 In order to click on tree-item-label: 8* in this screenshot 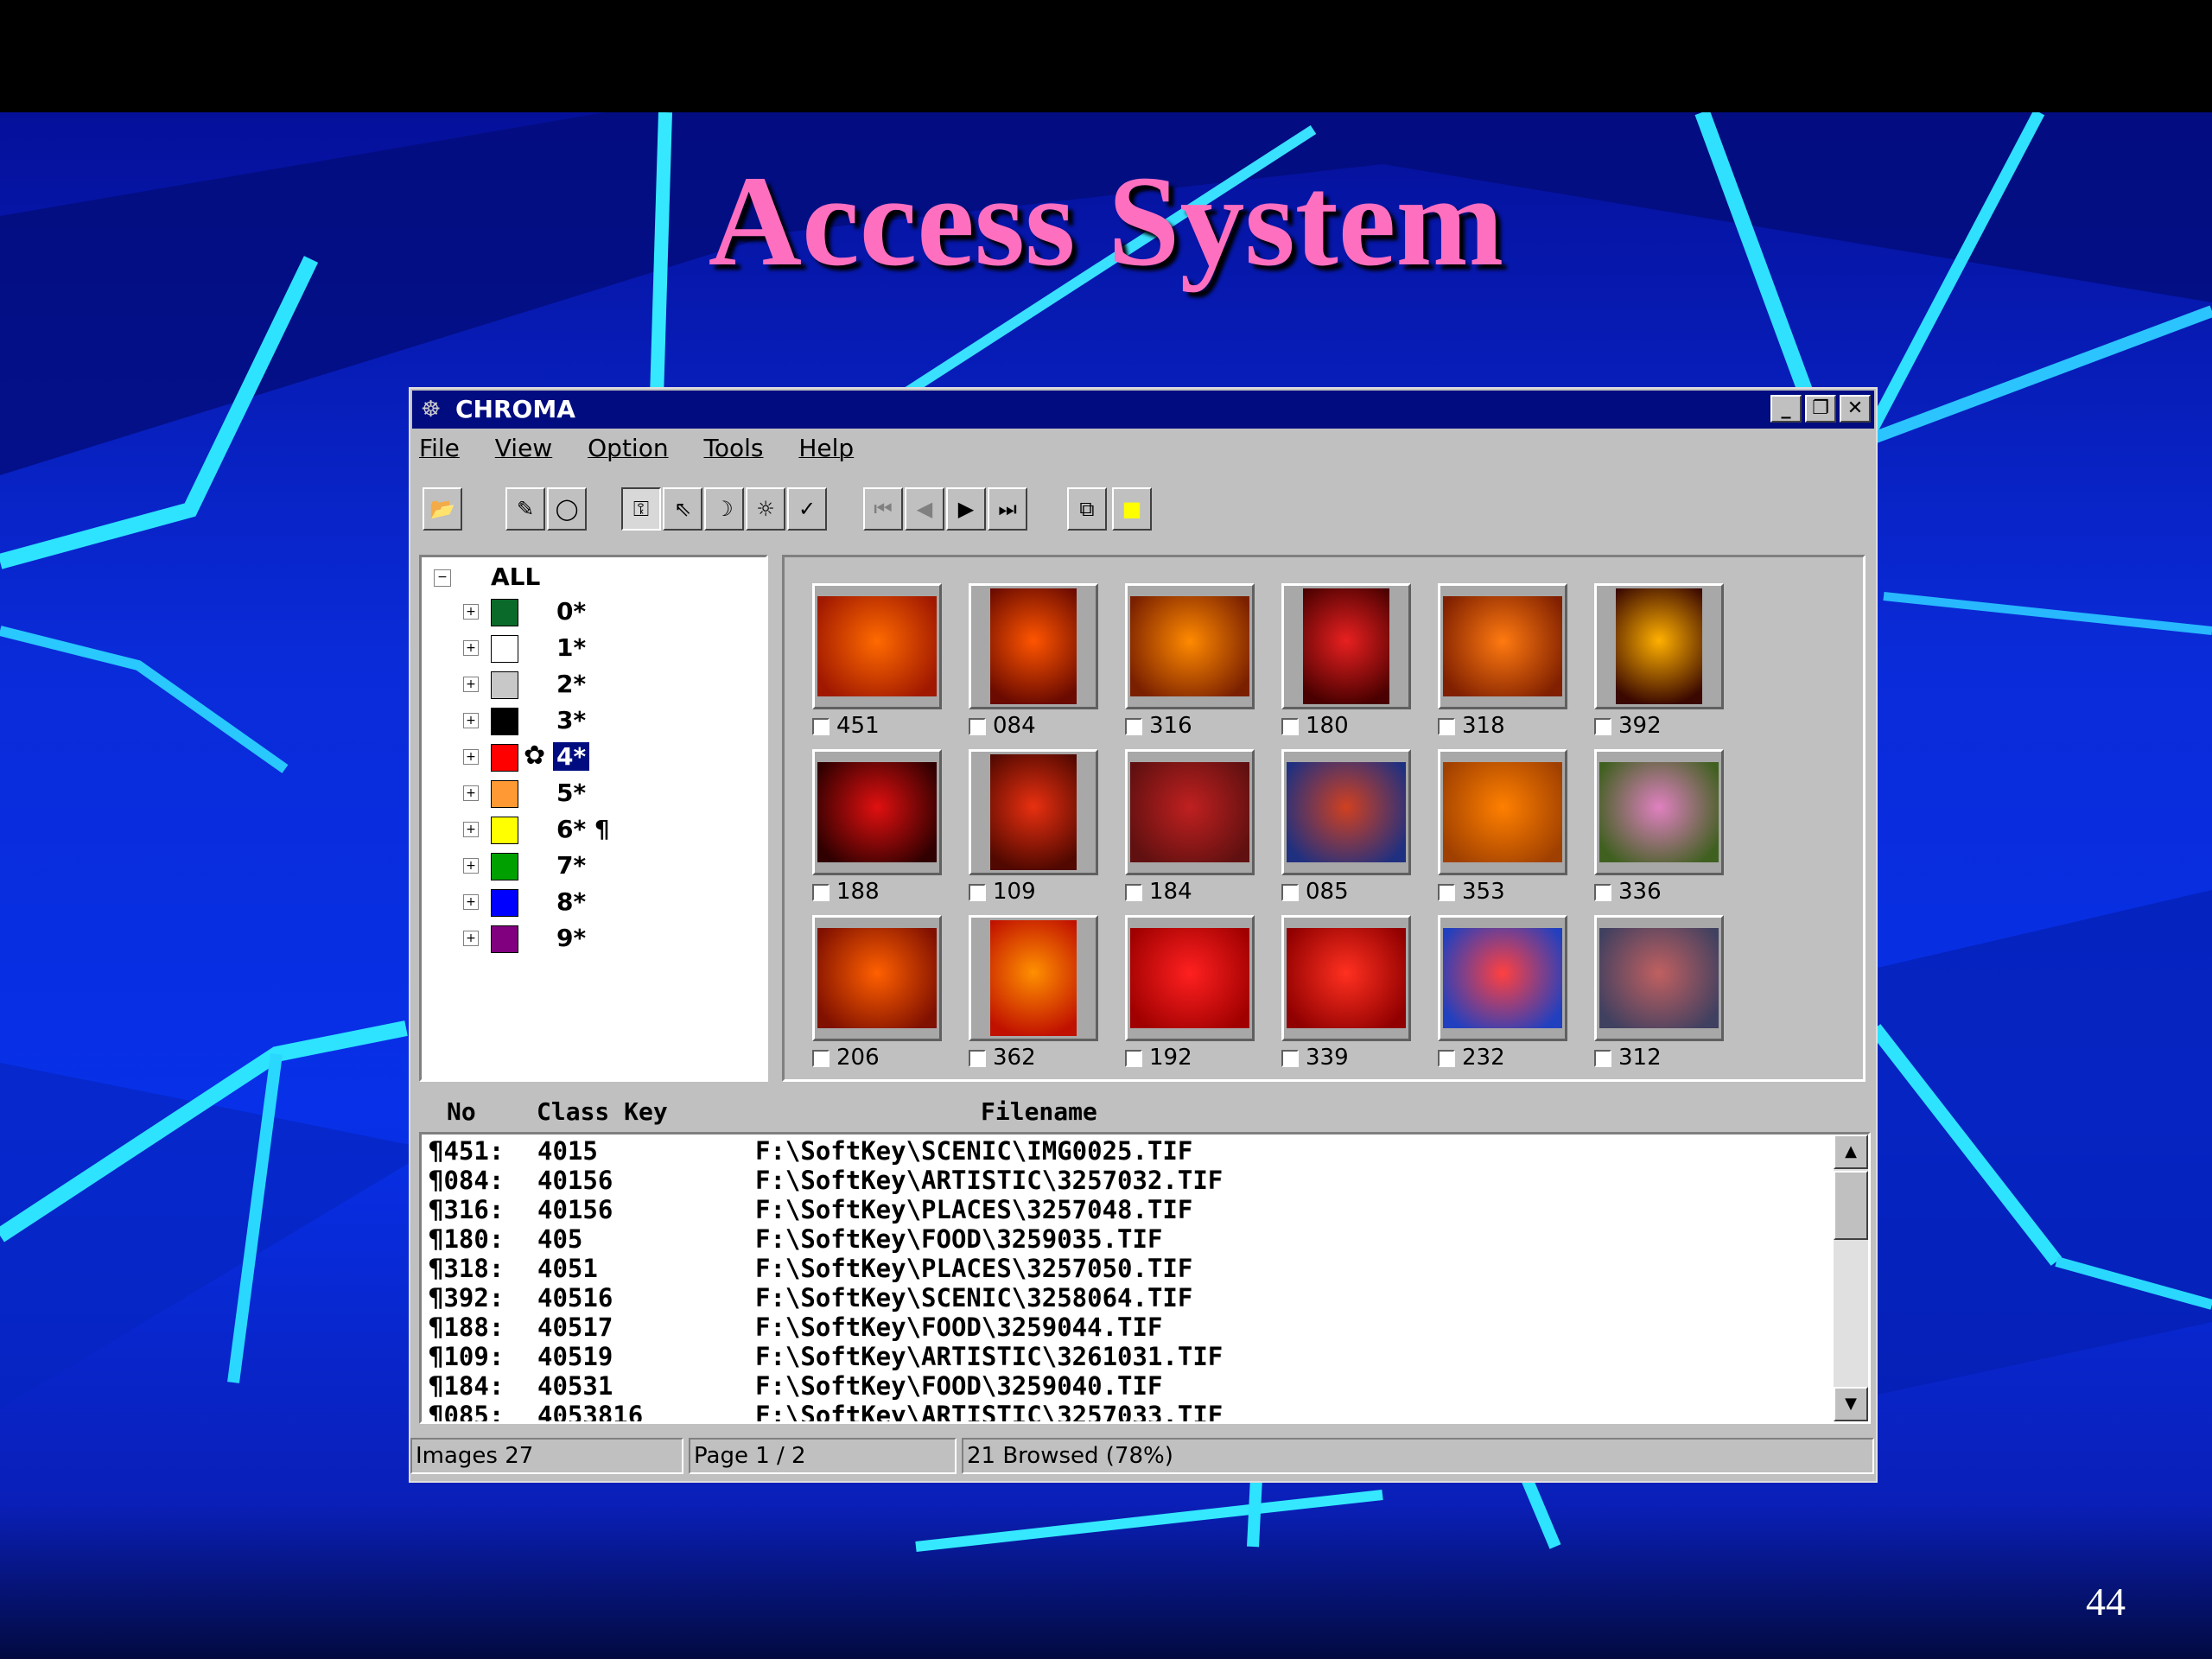, I will do `click(571, 901)`.